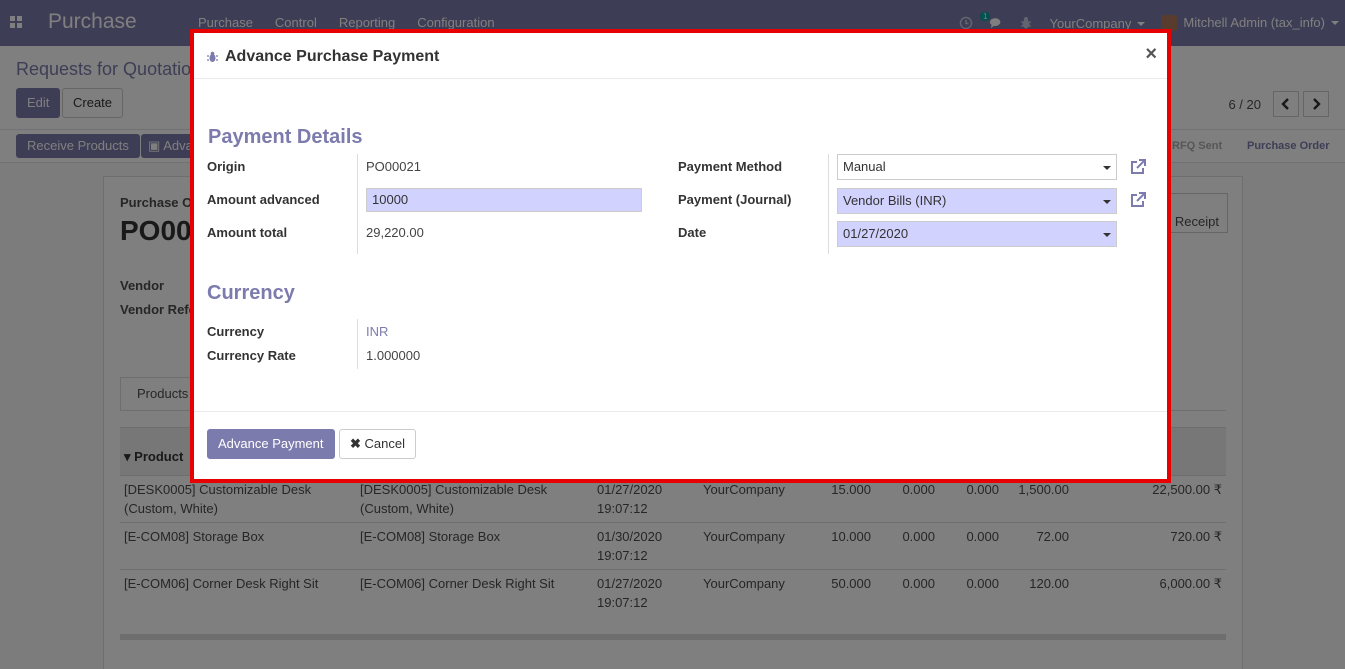  I want to click on payment-method-select: Manual, so click(977, 167).